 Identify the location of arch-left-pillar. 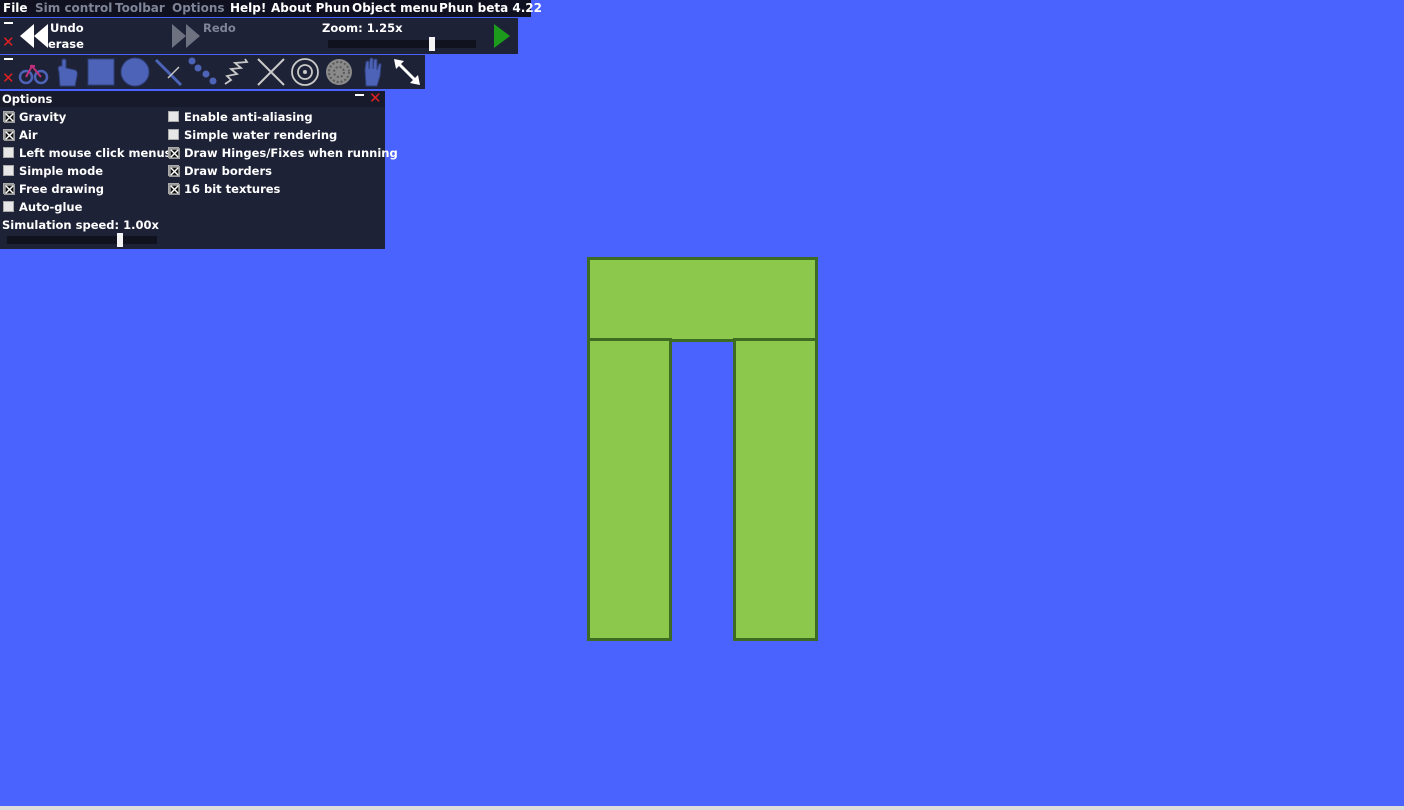
(629, 489).